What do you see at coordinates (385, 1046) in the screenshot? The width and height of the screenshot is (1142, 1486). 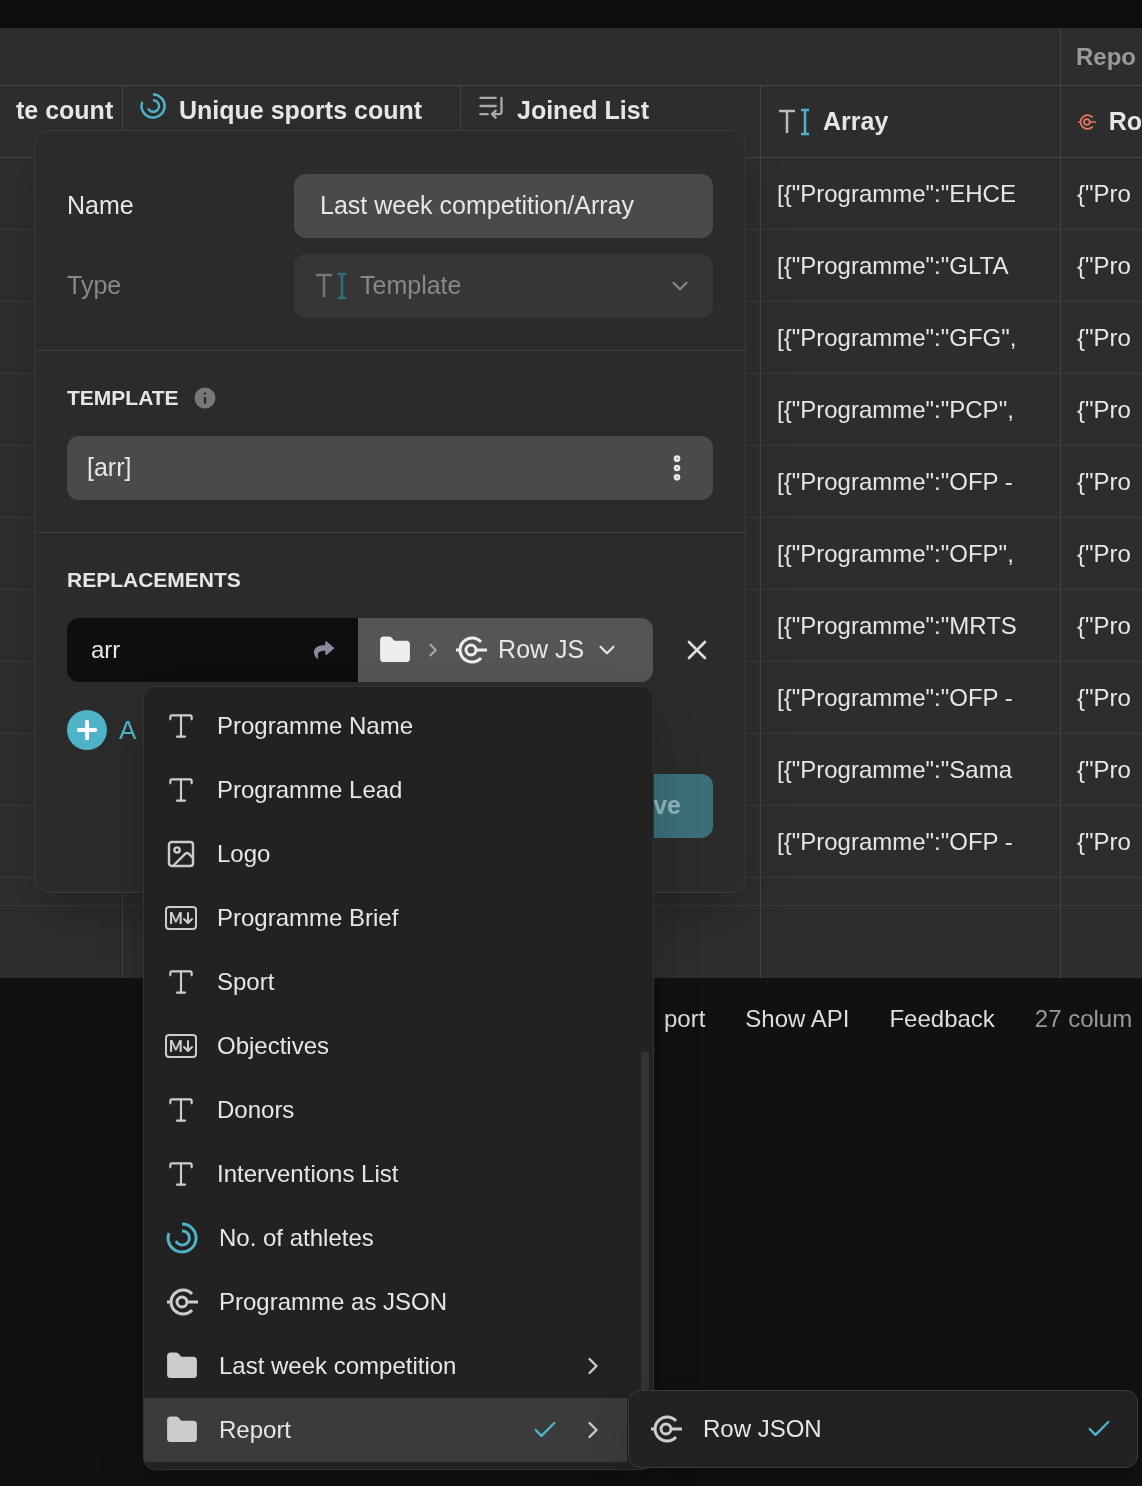 I see `menu-item: Objectives` at bounding box center [385, 1046].